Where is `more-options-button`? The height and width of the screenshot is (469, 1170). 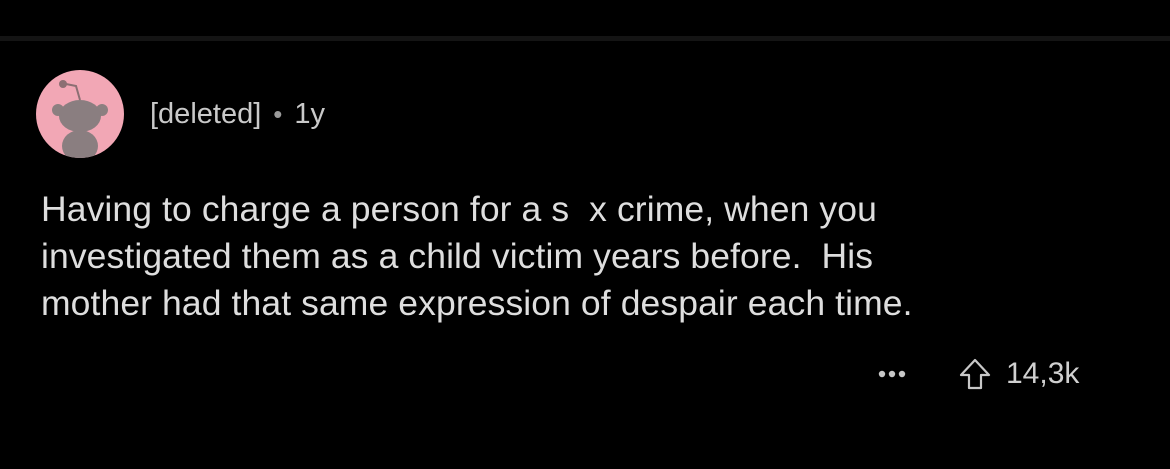
more-options-button is located at coordinates (892, 374).